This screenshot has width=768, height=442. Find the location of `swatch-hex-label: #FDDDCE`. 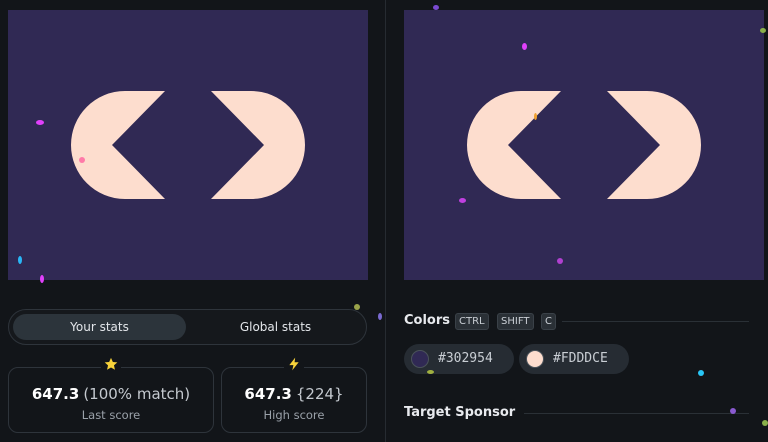

swatch-hex-label: #FDDDCE is located at coordinates (580, 358).